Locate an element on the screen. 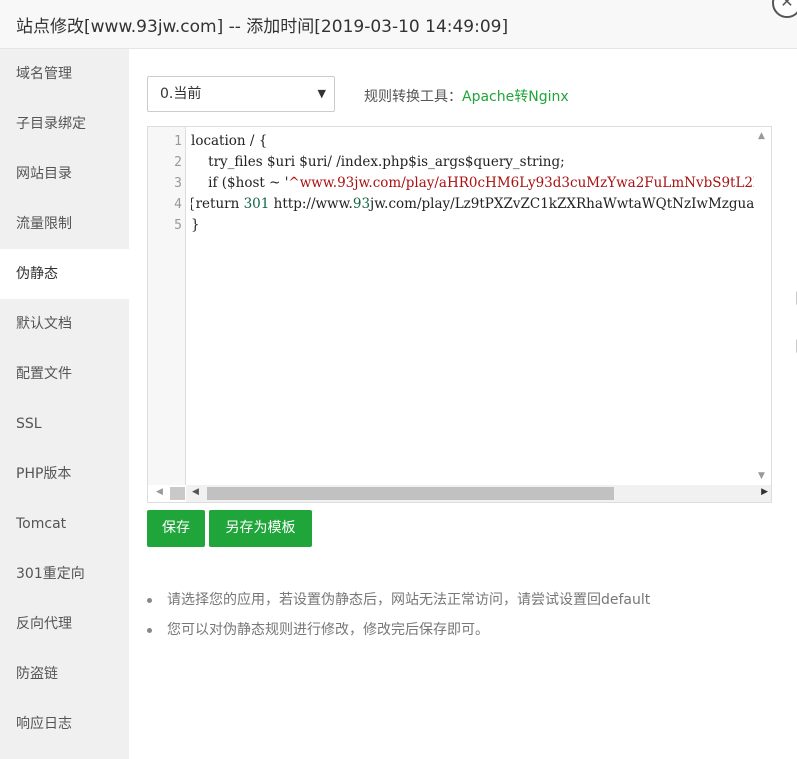 Image resolution: width=797 pixels, height=759 pixels. horizontal-scroll-thumb is located at coordinates (410, 493).